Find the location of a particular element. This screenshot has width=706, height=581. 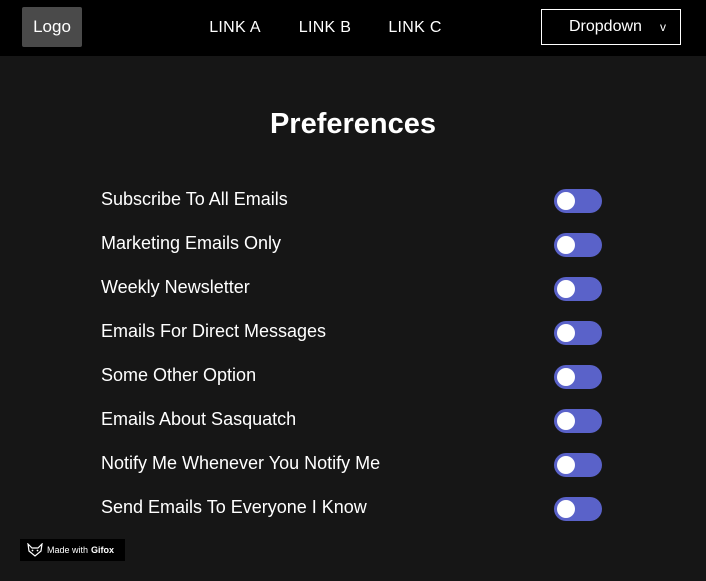

preference-label: Some Other Option is located at coordinates (179, 375).